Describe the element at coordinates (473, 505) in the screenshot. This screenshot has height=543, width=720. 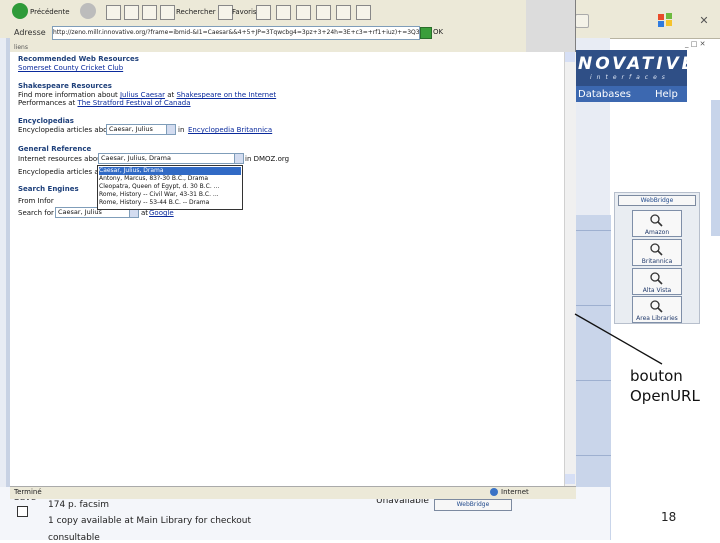
I see `webbridge-bottom-button: WebBridge` at that location.